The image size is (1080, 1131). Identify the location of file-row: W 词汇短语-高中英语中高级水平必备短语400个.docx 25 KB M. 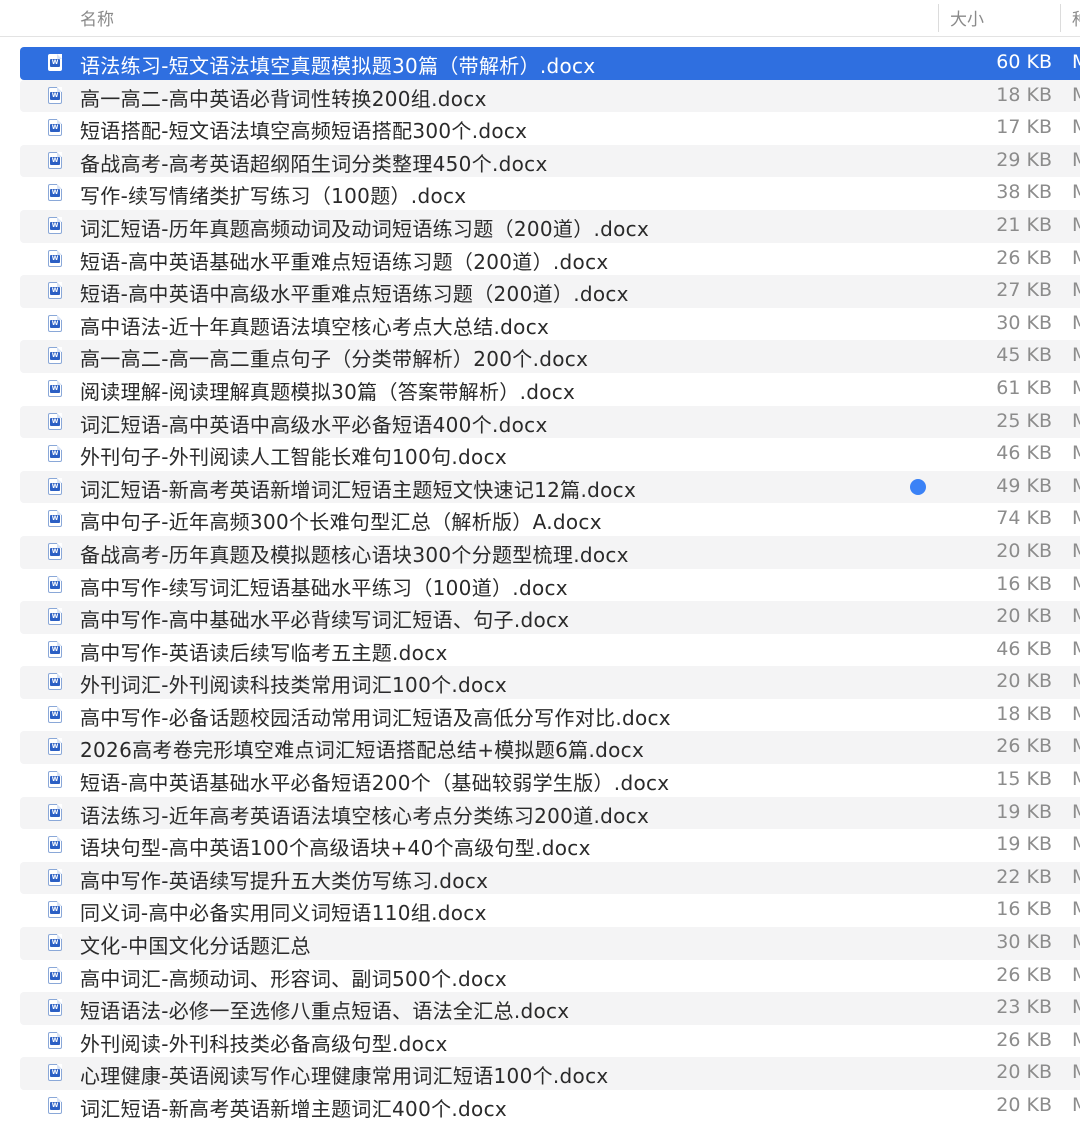
(550, 422).